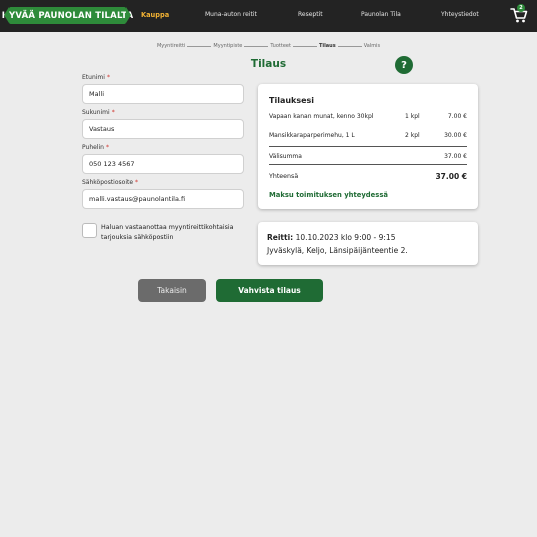 This screenshot has height=537, width=537. What do you see at coordinates (381, 14) in the screenshot?
I see `nav-item-paunolan-tila: Paunolan Tila` at bounding box center [381, 14].